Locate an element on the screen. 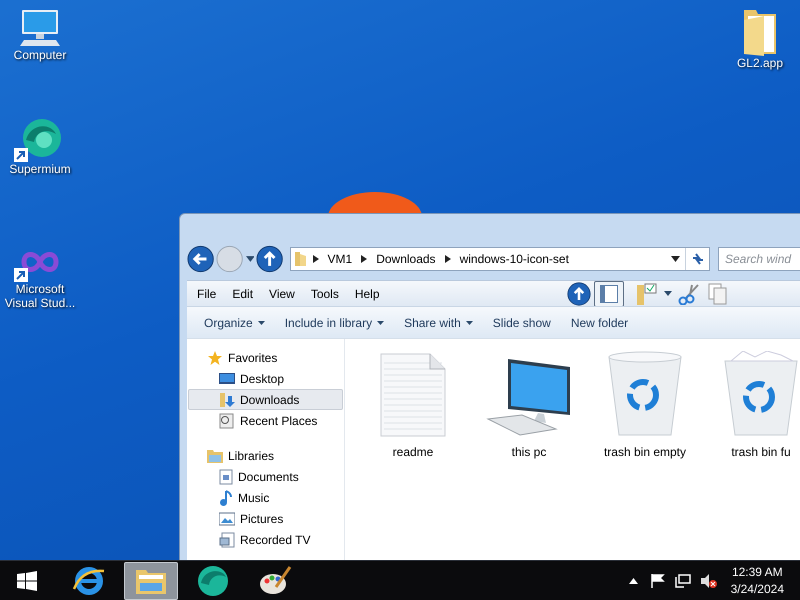 The image size is (800, 600). command-button: Slide show is located at coordinates (521, 322).